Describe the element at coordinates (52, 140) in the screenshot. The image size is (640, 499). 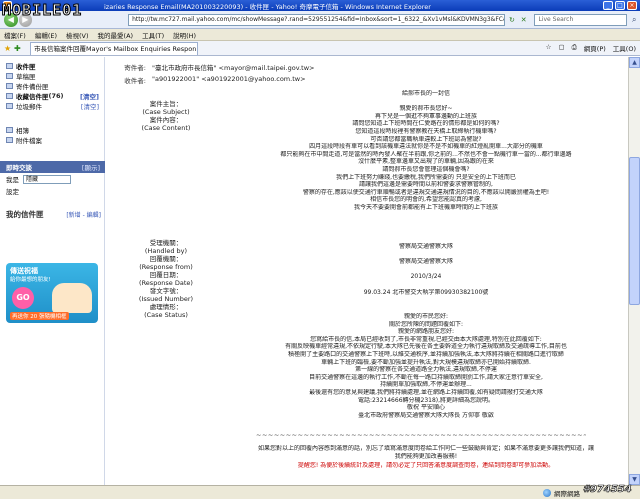
I see `folder-attachments: 附件檔案` at that location.